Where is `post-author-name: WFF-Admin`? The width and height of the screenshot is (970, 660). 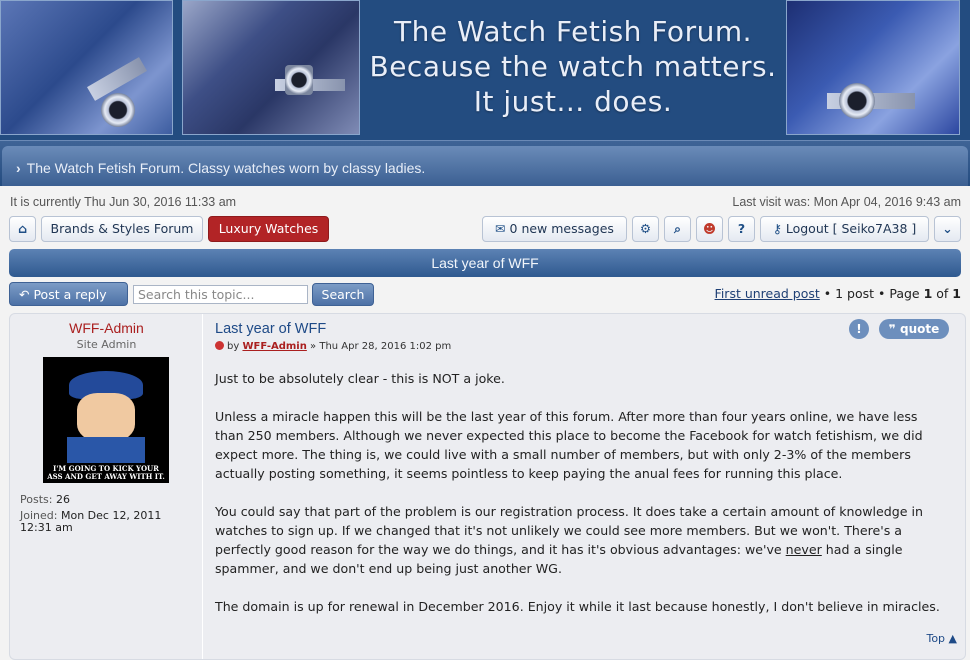 post-author-name: WFF-Admin is located at coordinates (106, 328).